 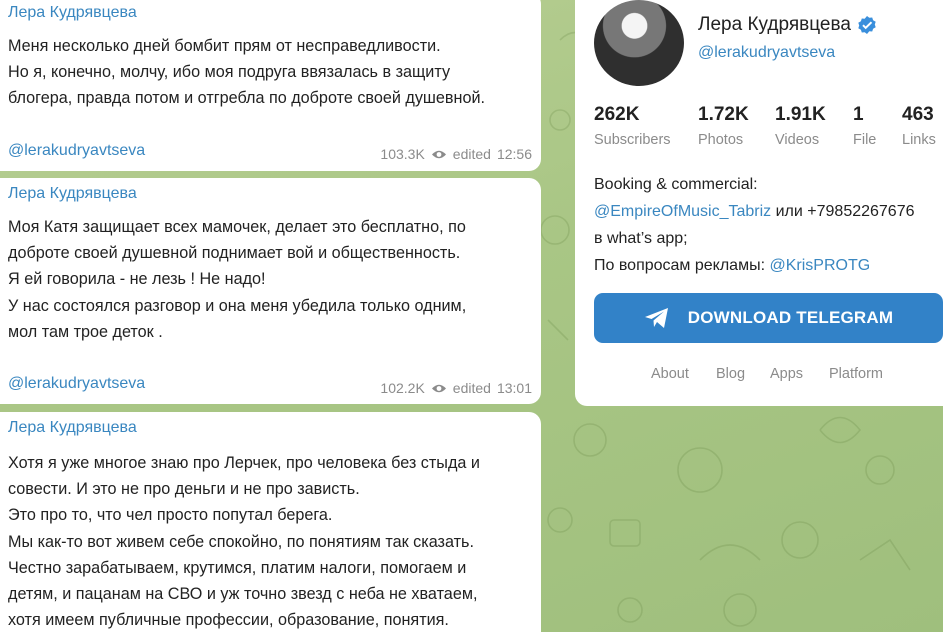 I want to click on download-telegram-button: DOWNLOAD TELEGRAM, so click(x=768, y=318).